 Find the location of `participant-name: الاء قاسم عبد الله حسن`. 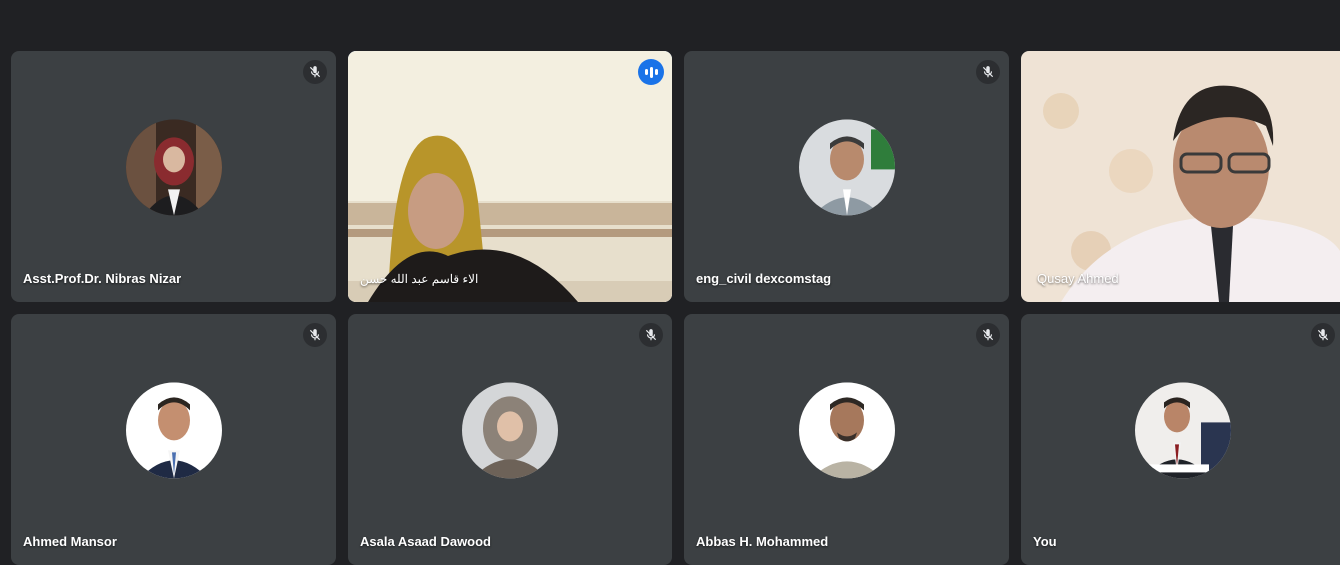

participant-name: الاء قاسم عبد الله حسن is located at coordinates (419, 279).